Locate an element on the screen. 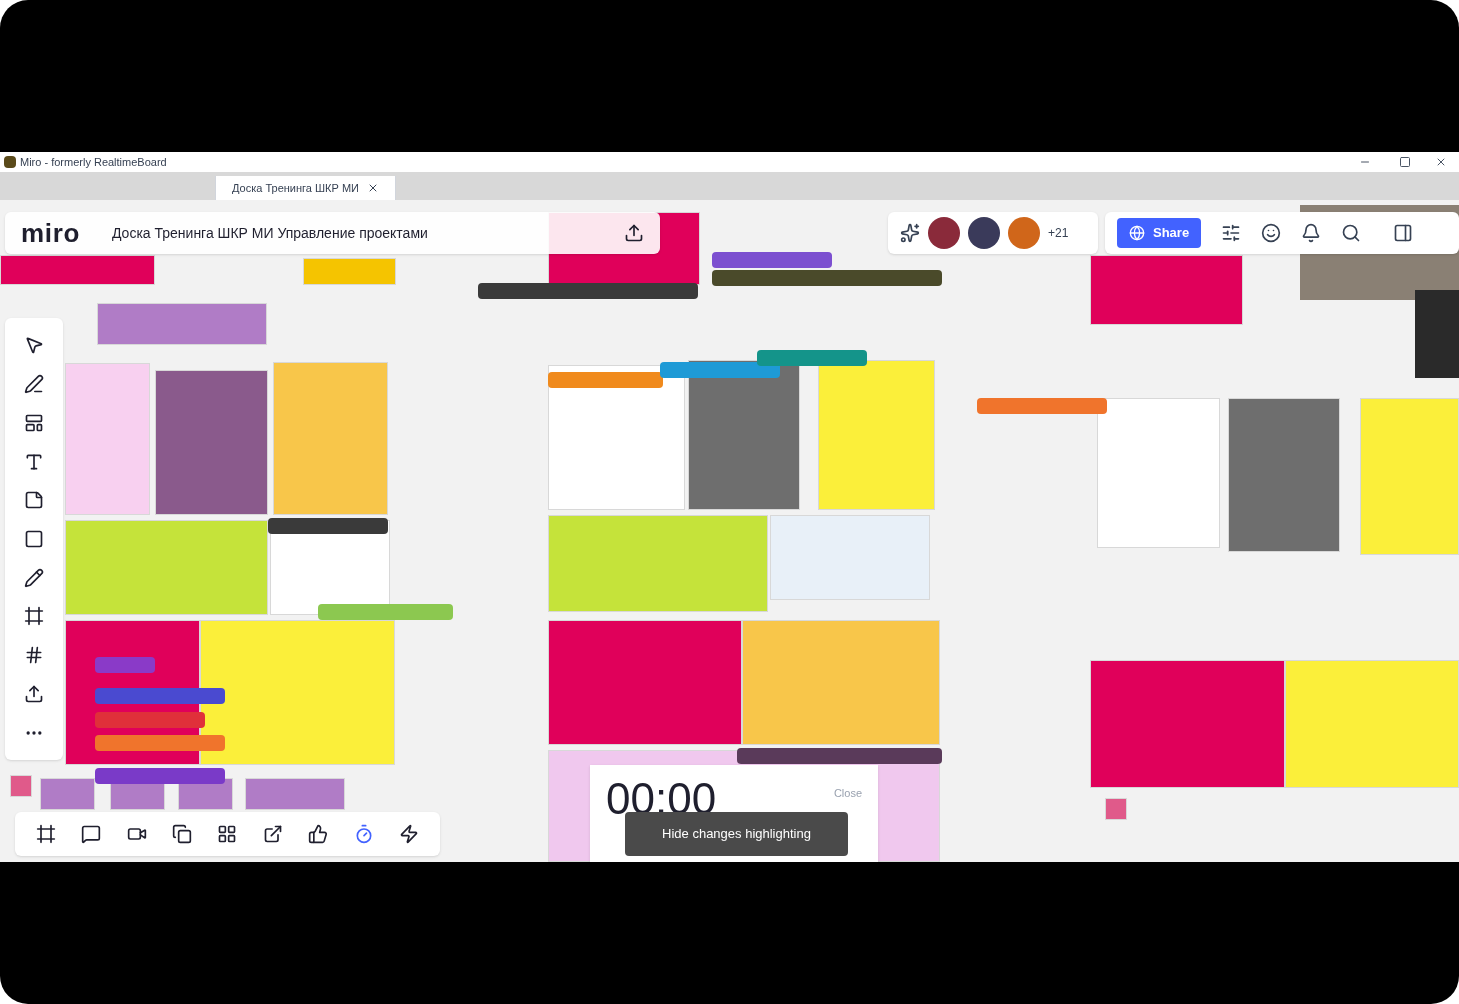 The image size is (1459, 1004). cursor-icon is located at coordinates (34, 345).